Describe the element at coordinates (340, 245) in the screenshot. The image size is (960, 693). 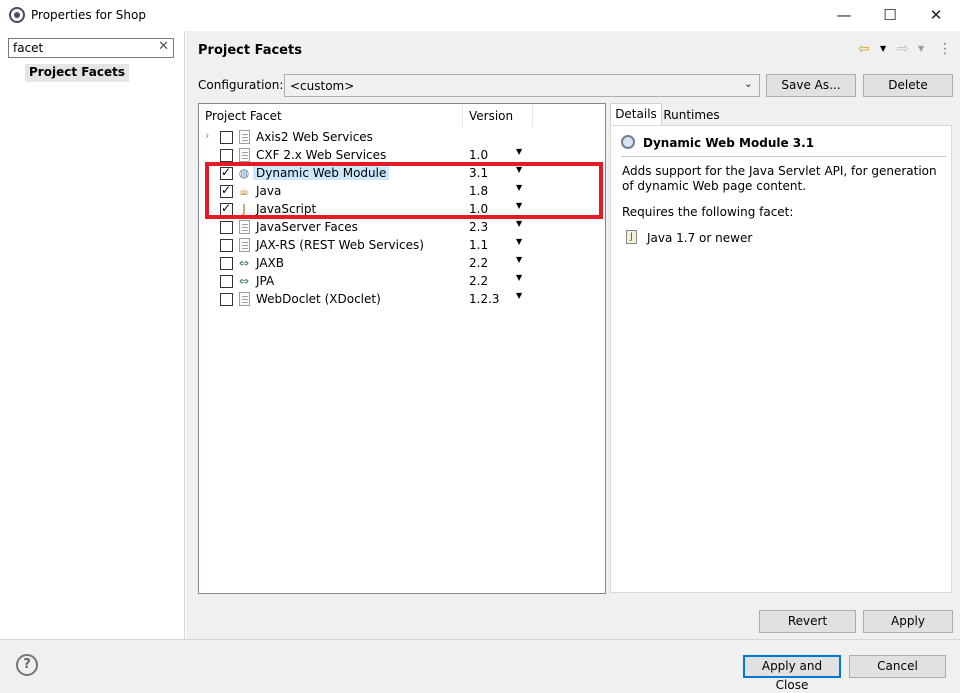
I see `facet-name: JAX-RS (REST Web Services)` at that location.